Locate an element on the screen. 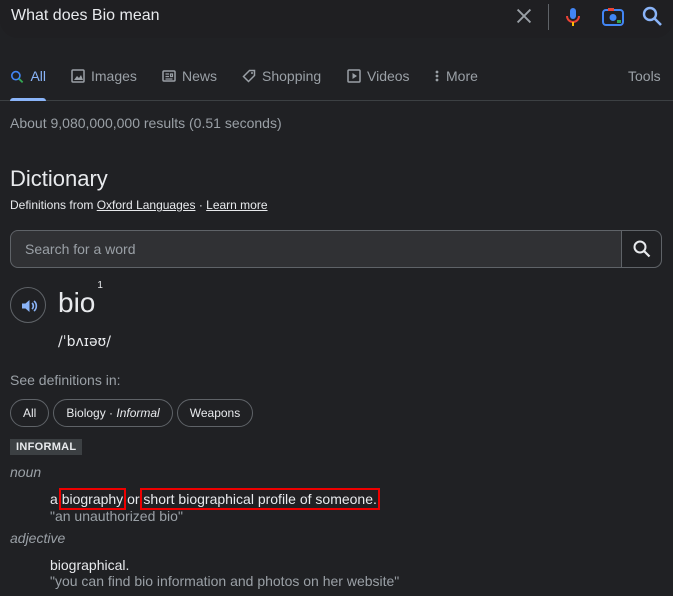  word-search-input is located at coordinates (316, 249).